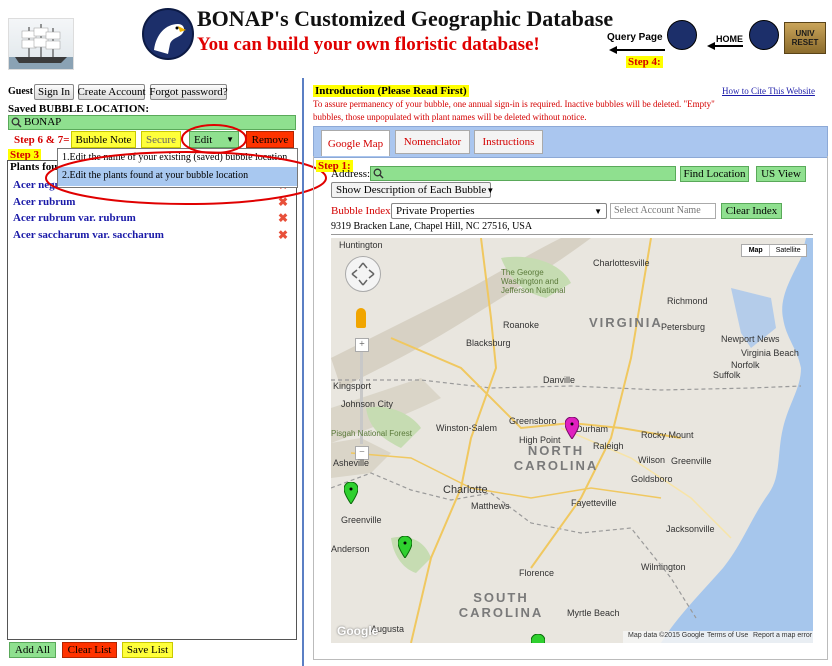 The image size is (832, 666). Describe the element at coordinates (782, 635) in the screenshot. I see `report-error-link: Report a map error` at that location.